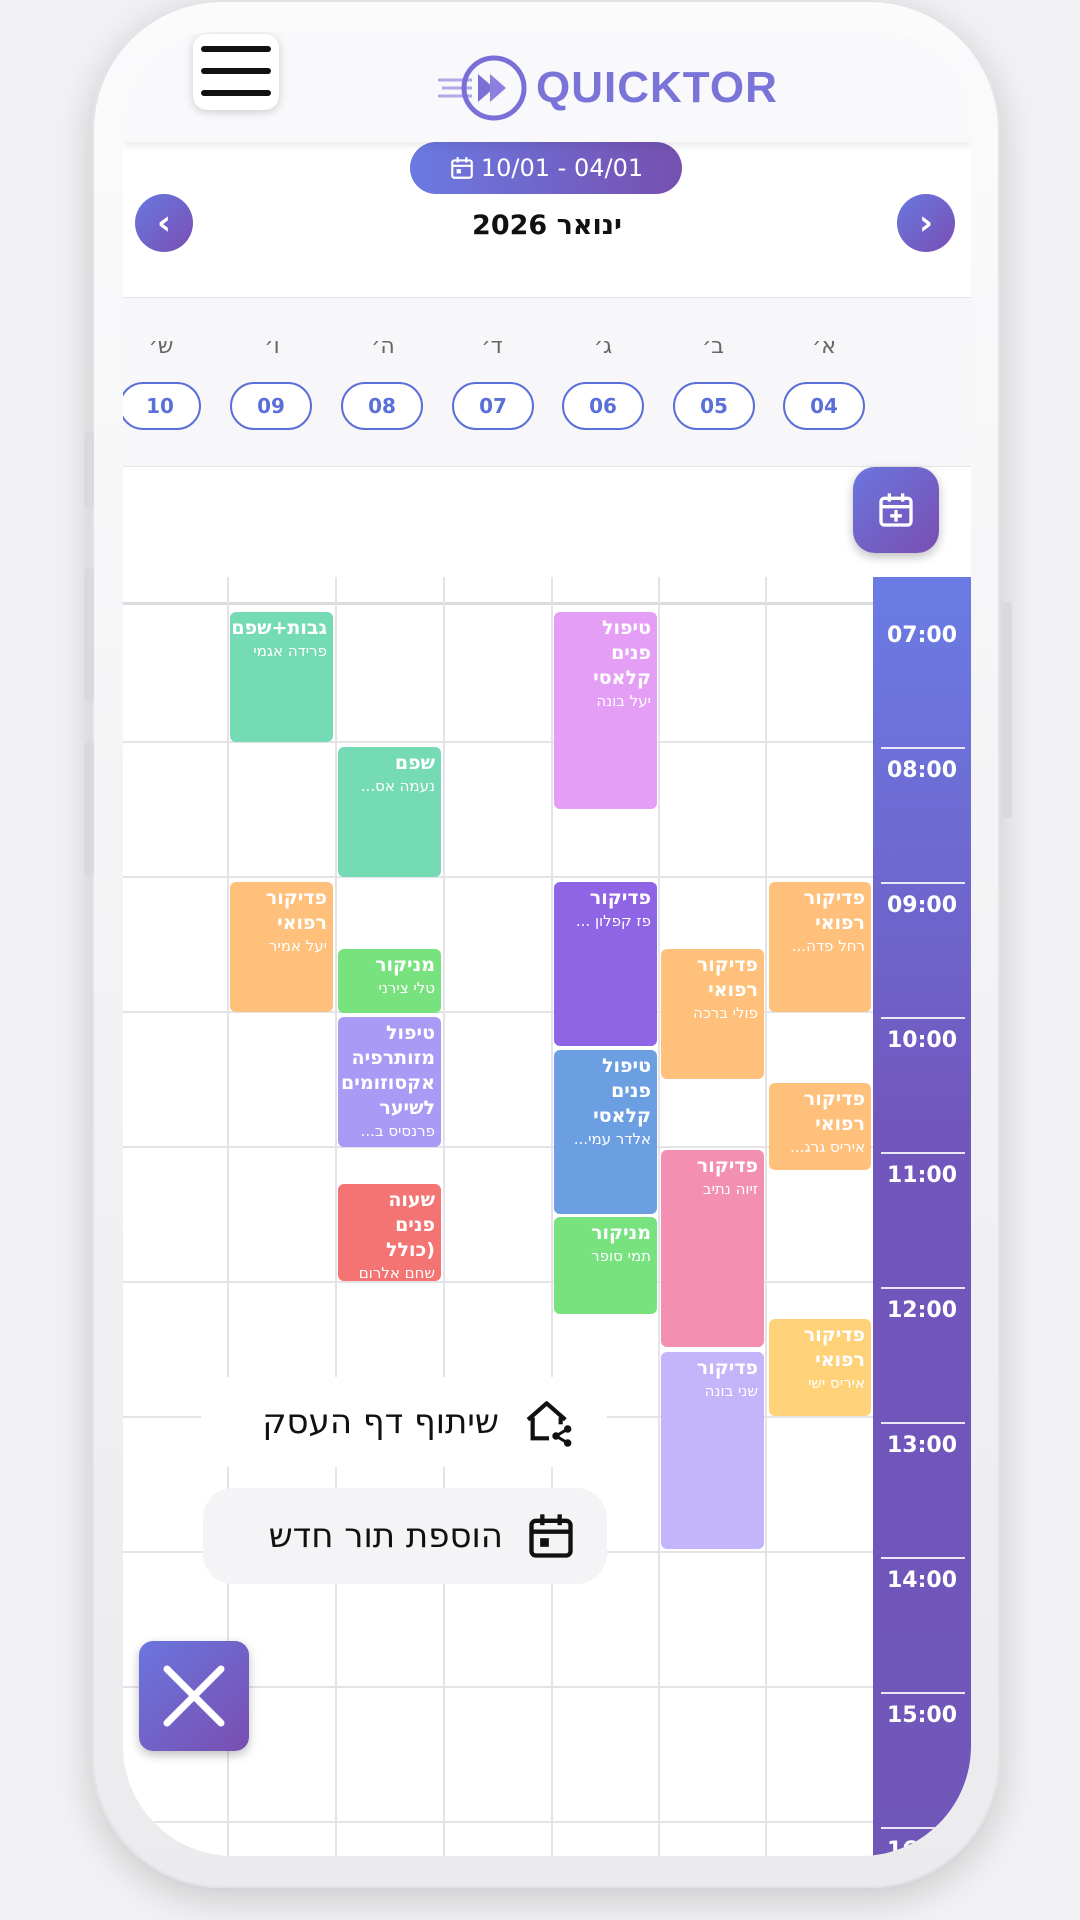 The image size is (1080, 1920). I want to click on appointment-card: פדיקור רפואי יעל אמיר, so click(281, 947).